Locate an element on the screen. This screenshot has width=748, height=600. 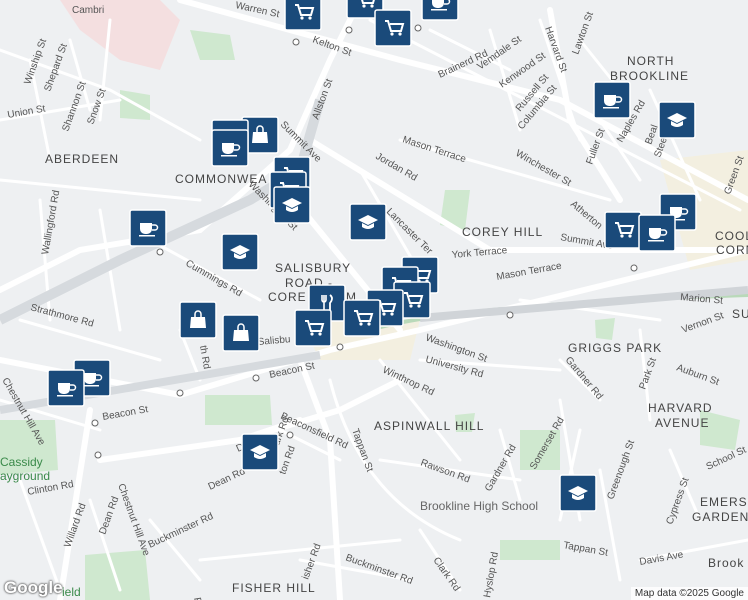
poi-label-field: ield is located at coordinates (71, 592).